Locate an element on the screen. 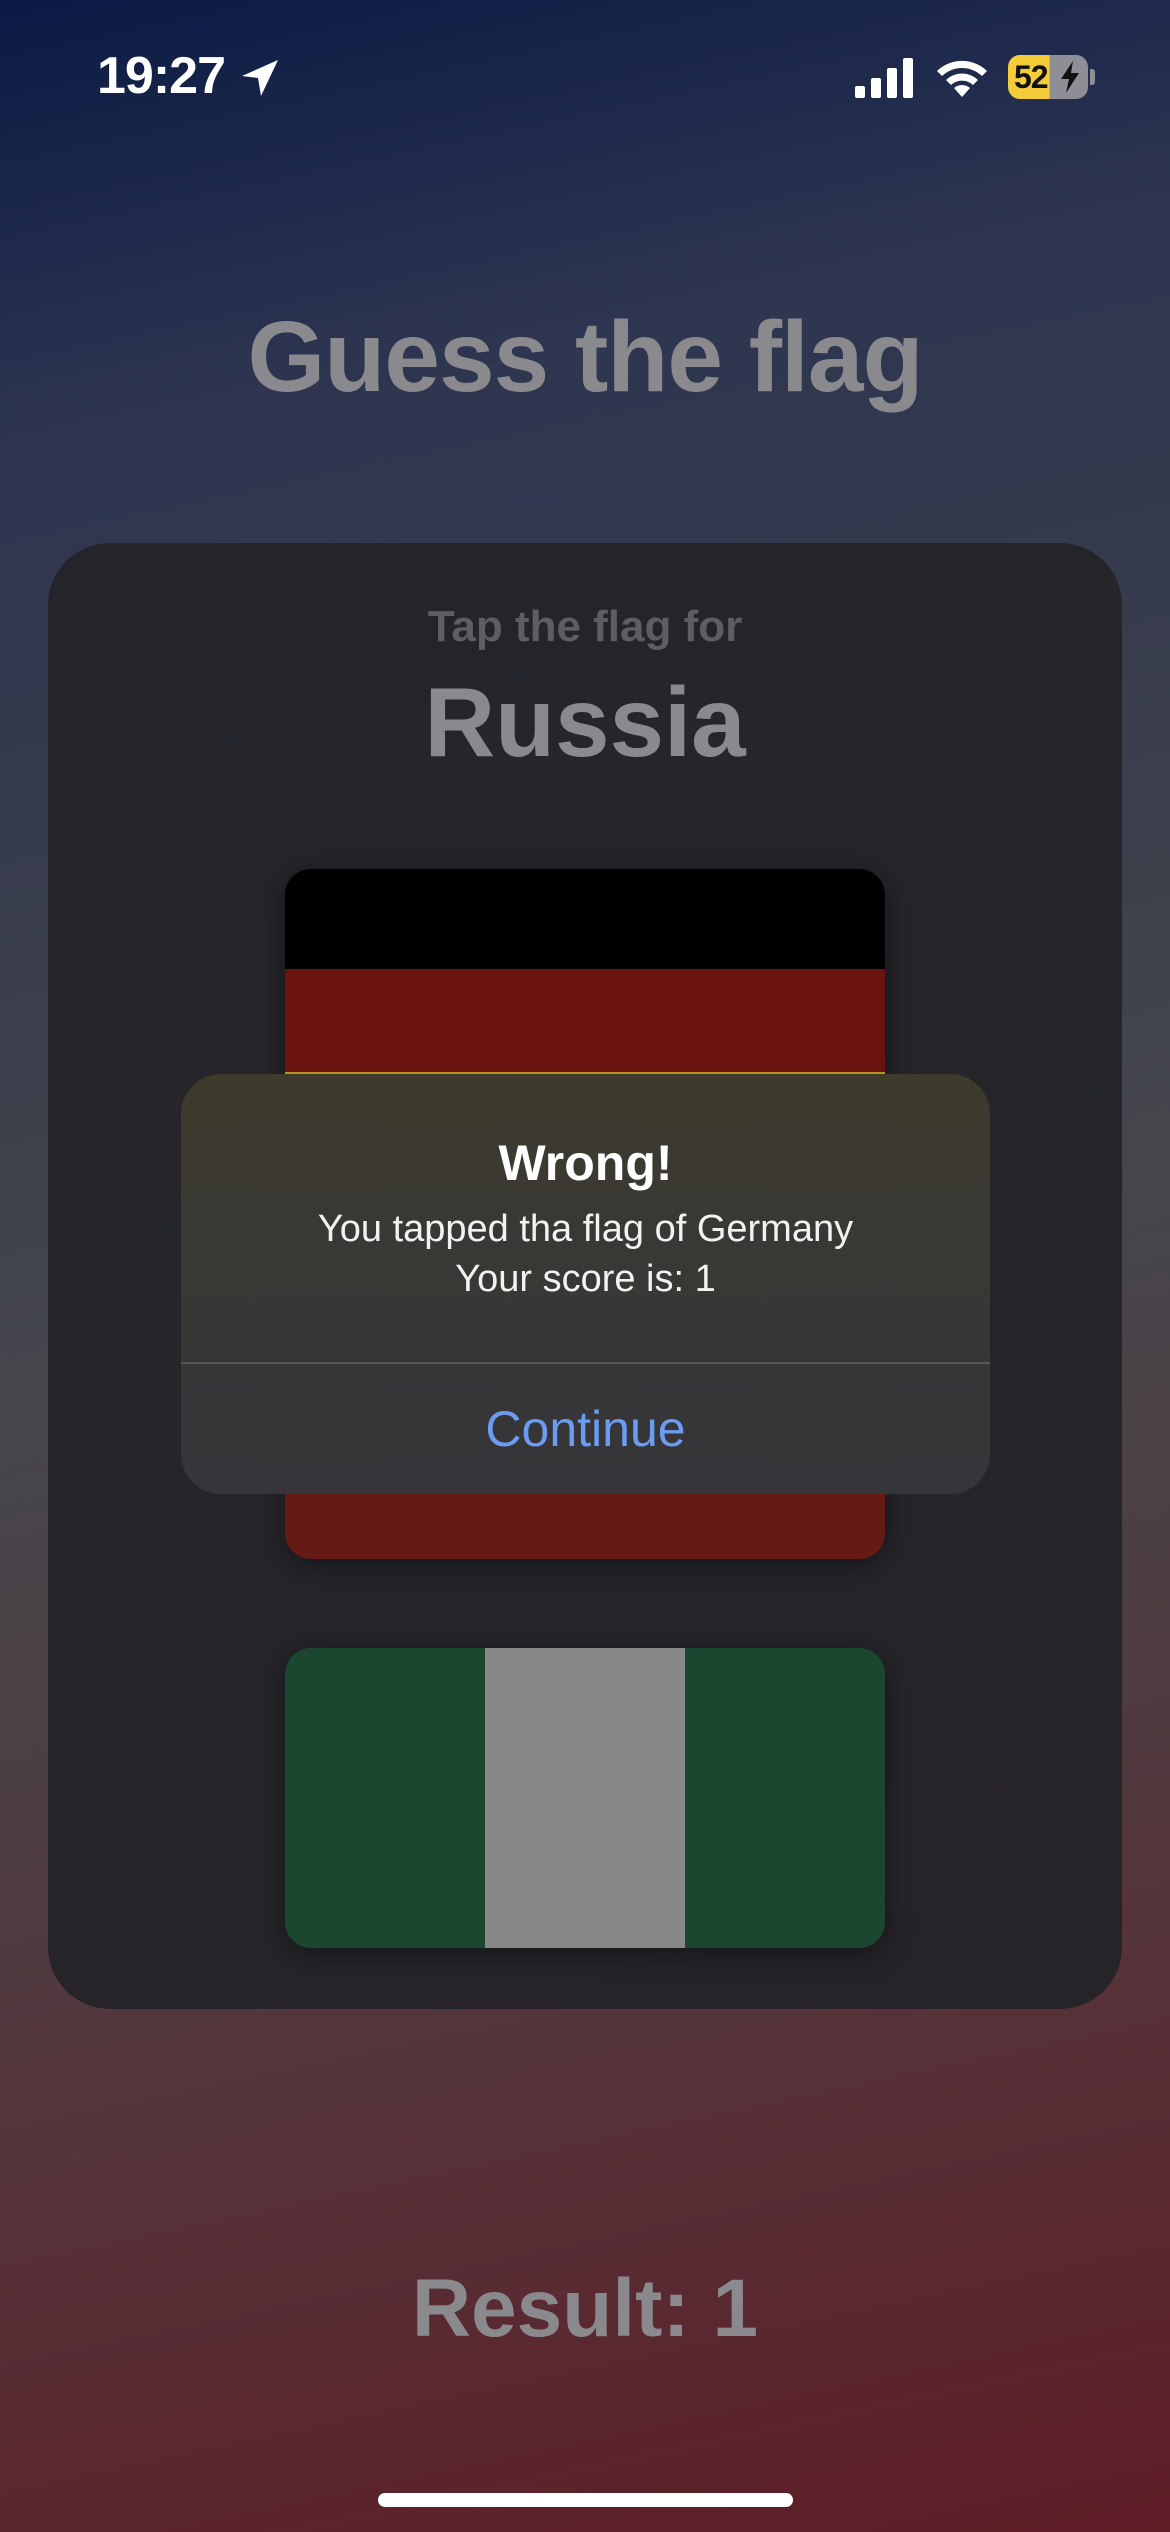 This screenshot has height=2532, width=1170. flag-stripe-green-left is located at coordinates (385, 1798).